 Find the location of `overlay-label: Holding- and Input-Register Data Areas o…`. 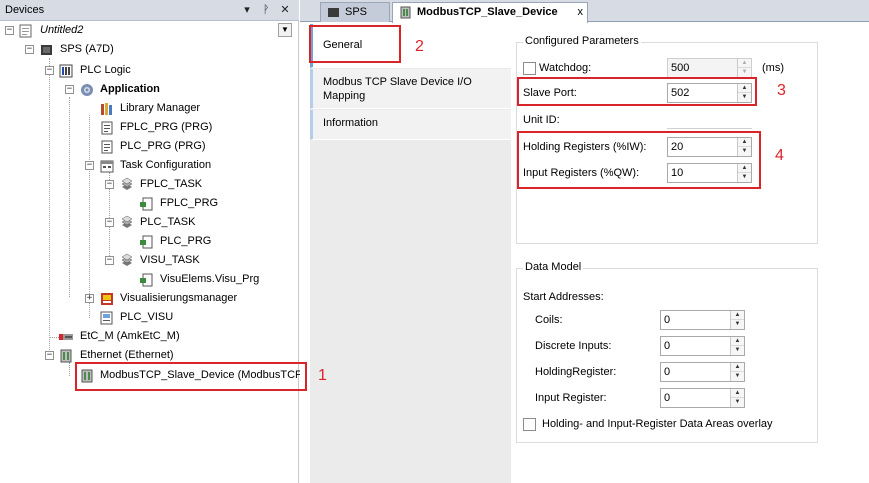

overlay-label: Holding- and Input-Register Data Areas o… is located at coordinates (657, 424).